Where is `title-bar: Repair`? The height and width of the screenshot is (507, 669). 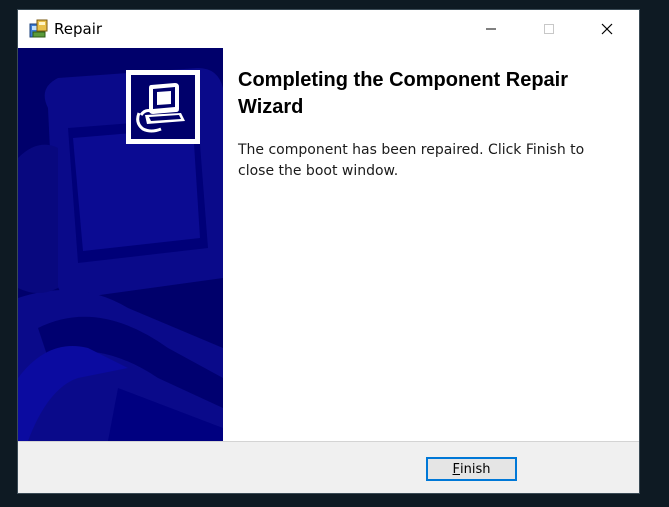 title-bar: Repair is located at coordinates (328, 29).